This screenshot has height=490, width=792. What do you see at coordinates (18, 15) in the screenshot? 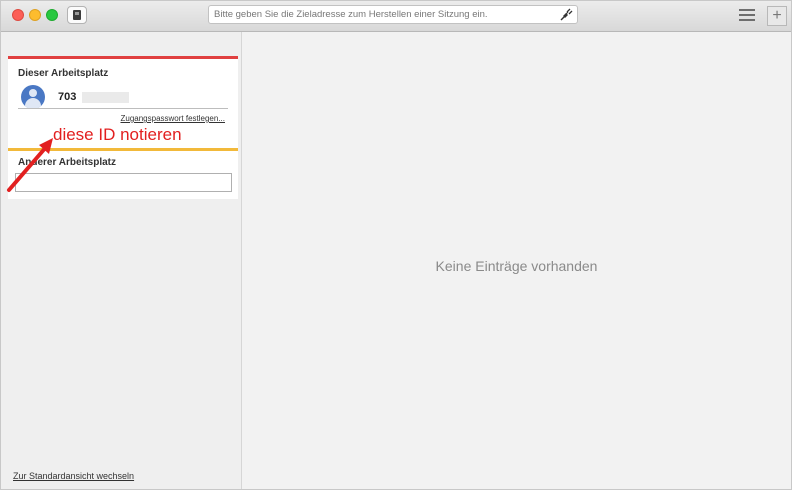
I see `close-window-button` at bounding box center [18, 15].